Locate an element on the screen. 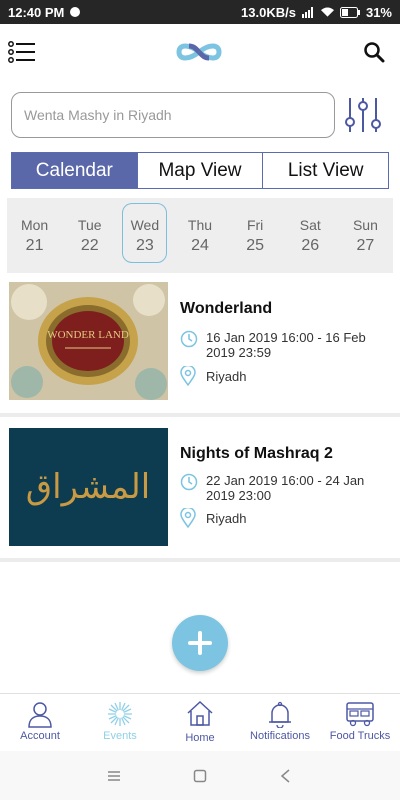 The image size is (400, 800). day-number: 27 is located at coordinates (365, 245).